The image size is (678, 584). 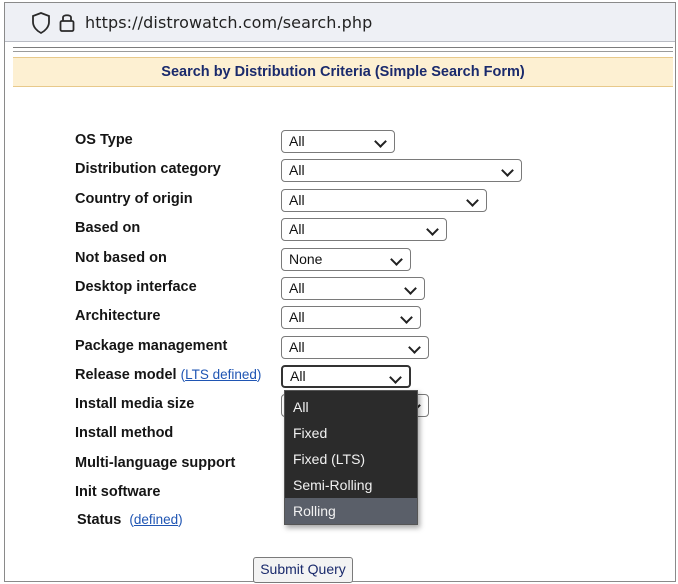 What do you see at coordinates (298, 376) in the screenshot?
I see `release-model-value: All` at bounding box center [298, 376].